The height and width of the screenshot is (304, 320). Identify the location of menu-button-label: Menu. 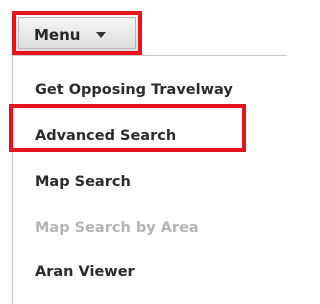
(57, 35).